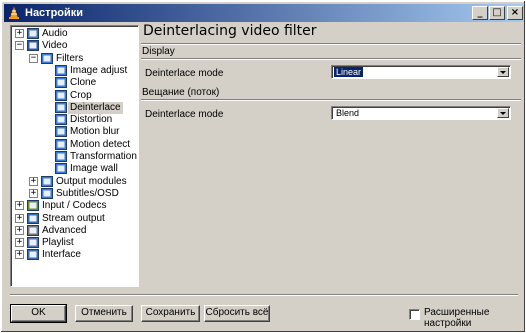  What do you see at coordinates (33, 218) in the screenshot?
I see `globe-icon` at bounding box center [33, 218].